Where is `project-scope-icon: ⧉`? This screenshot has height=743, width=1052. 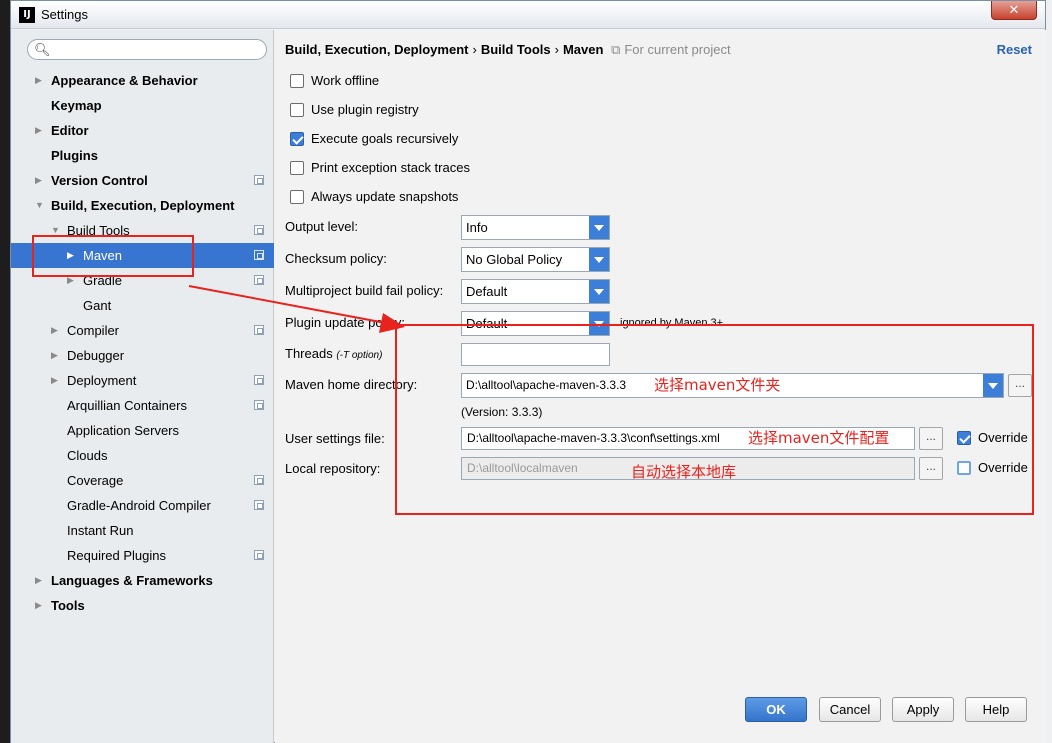 project-scope-icon: ⧉ is located at coordinates (616, 49).